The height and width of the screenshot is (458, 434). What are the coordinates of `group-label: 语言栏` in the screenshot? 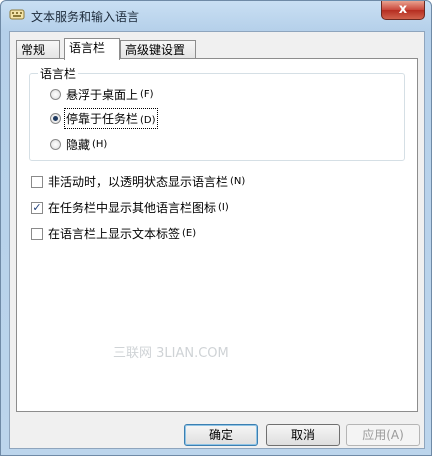 It's located at (58, 73).